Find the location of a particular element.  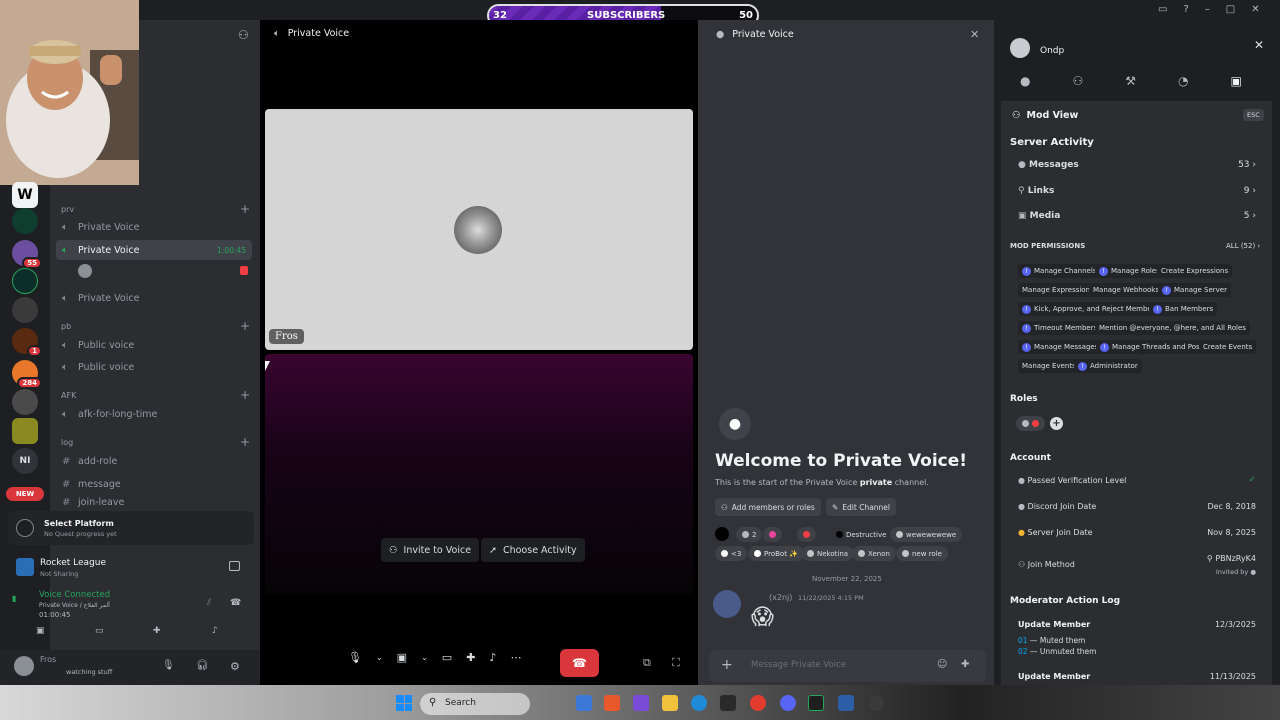

fullscreen-icon: ⛶ is located at coordinates (676, 663).